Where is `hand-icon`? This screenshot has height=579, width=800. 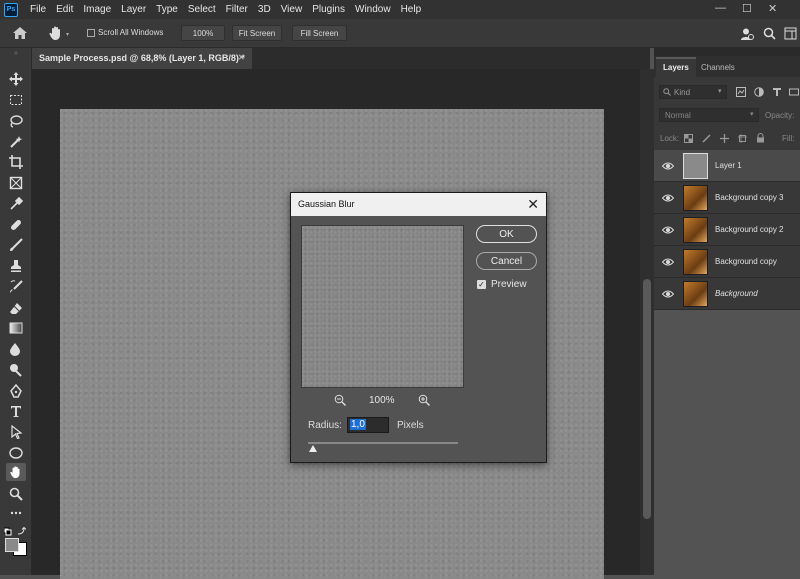 hand-icon is located at coordinates (15, 472).